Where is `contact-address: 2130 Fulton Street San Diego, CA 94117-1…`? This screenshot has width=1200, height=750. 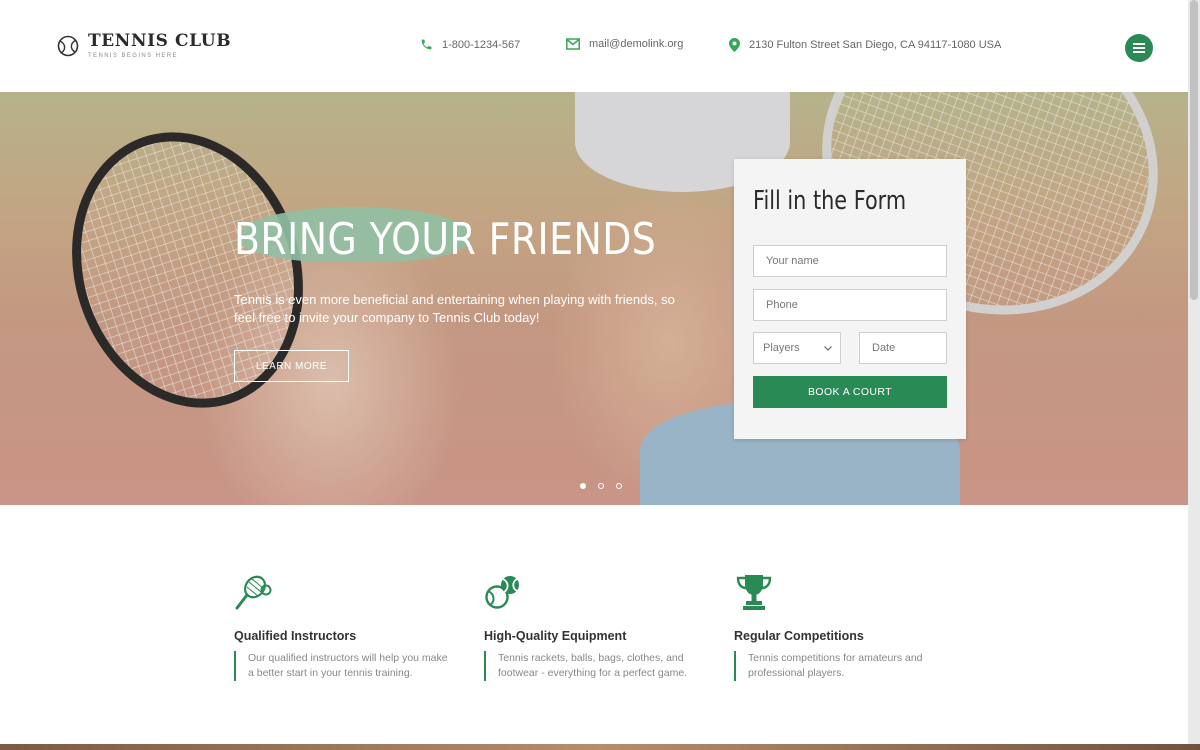
contact-address: 2130 Fulton Street San Diego, CA 94117-1… is located at coordinates (865, 45).